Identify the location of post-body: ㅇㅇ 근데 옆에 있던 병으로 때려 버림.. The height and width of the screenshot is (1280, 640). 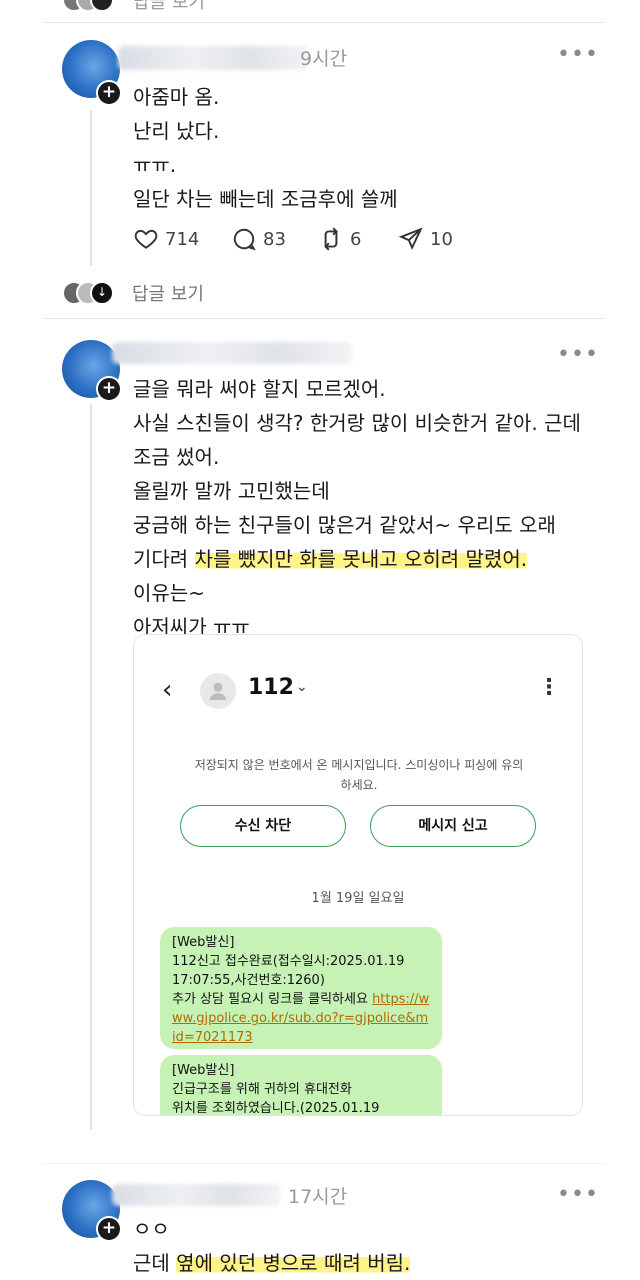
(272, 1246).